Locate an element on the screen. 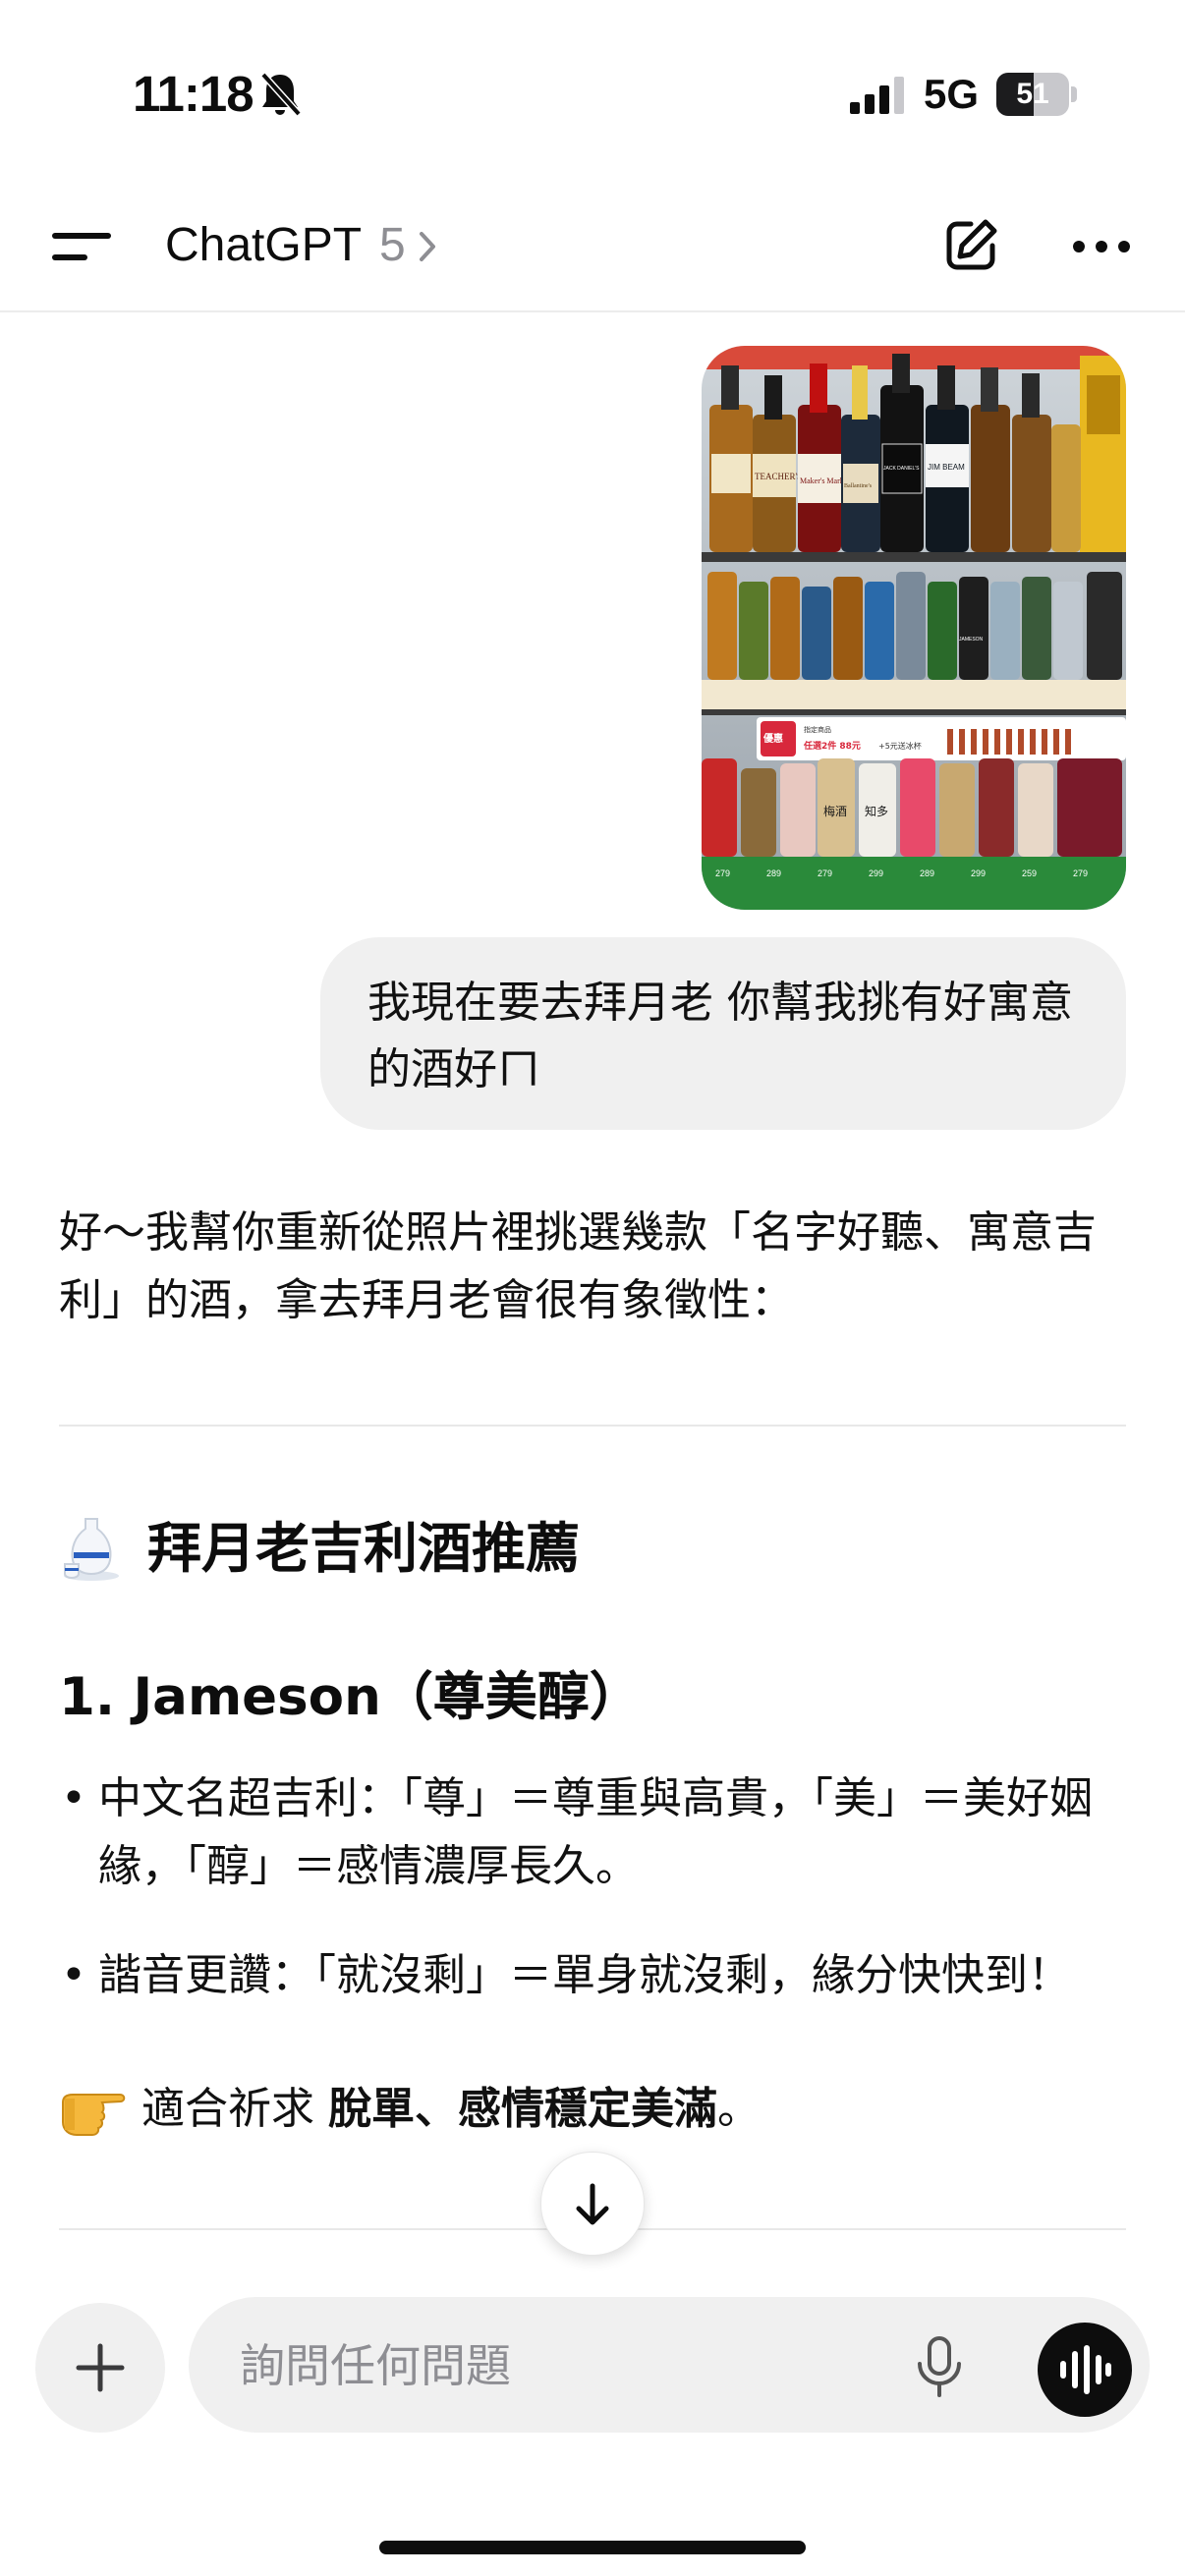 This screenshot has width=1185, height=2576. divider is located at coordinates (592, 1426).